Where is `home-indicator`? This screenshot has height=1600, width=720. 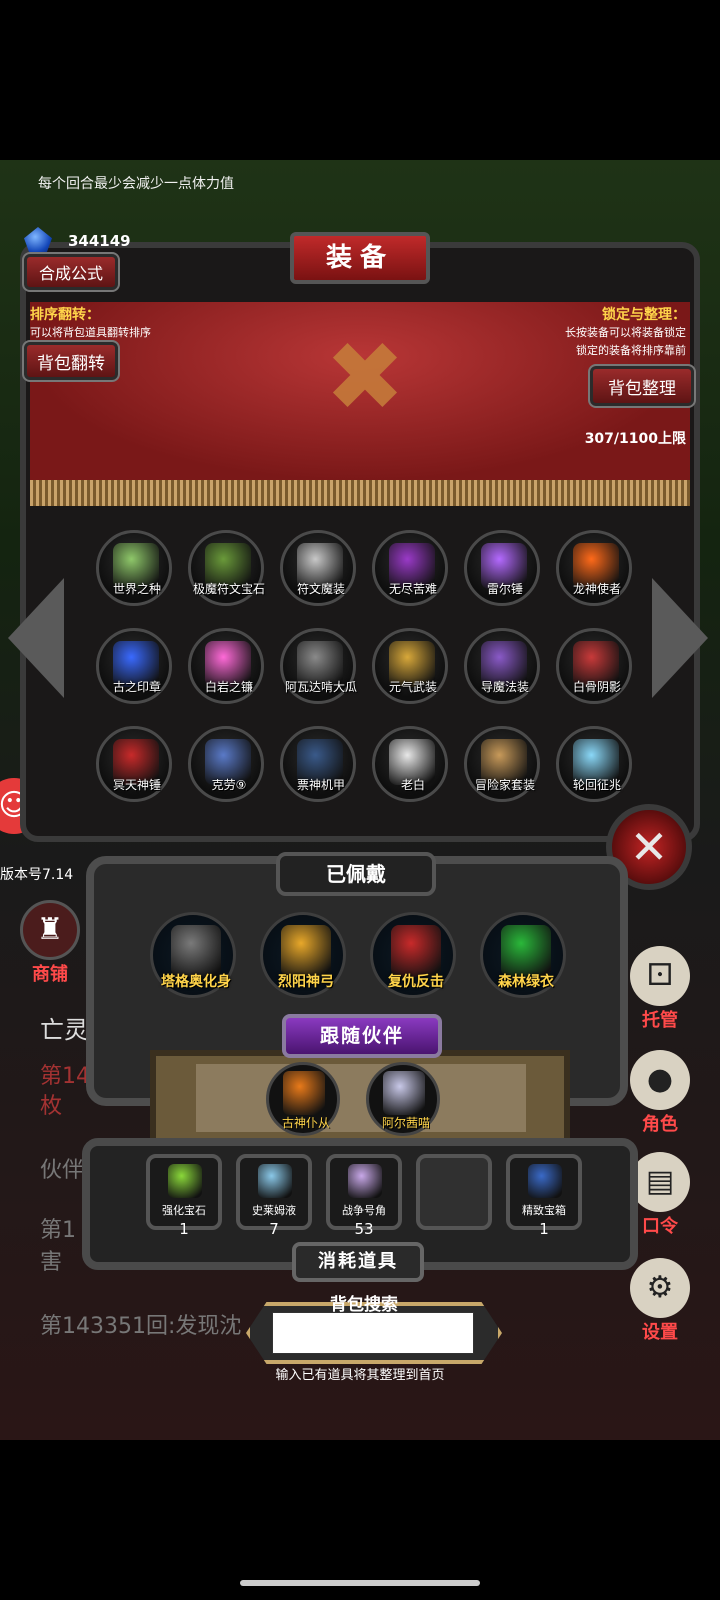
home-indicator is located at coordinates (360, 1583).